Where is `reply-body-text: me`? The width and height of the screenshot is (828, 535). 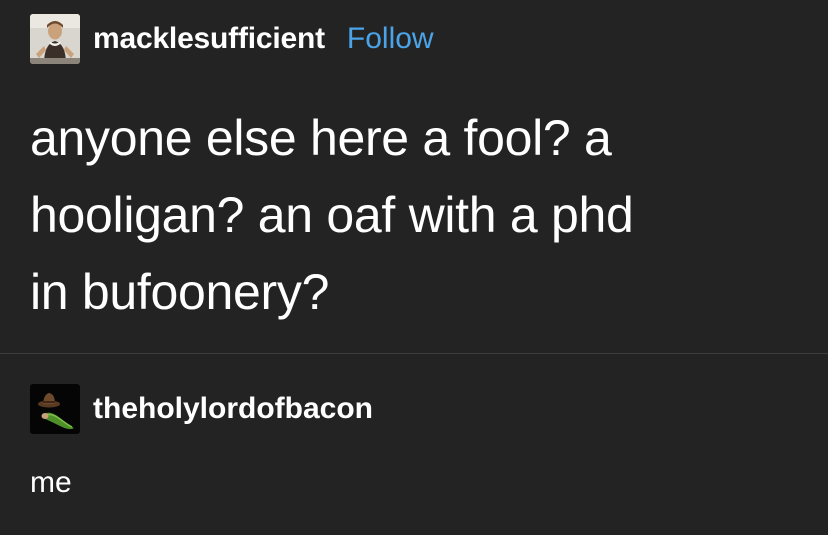
reply-body-text: me is located at coordinates (51, 482).